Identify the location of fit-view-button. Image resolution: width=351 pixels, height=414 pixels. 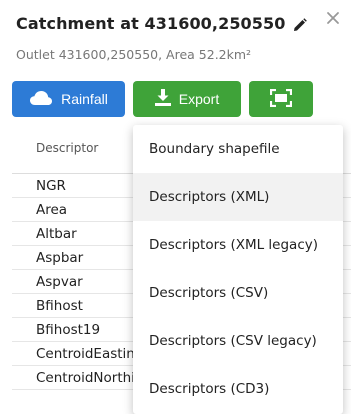
(281, 99).